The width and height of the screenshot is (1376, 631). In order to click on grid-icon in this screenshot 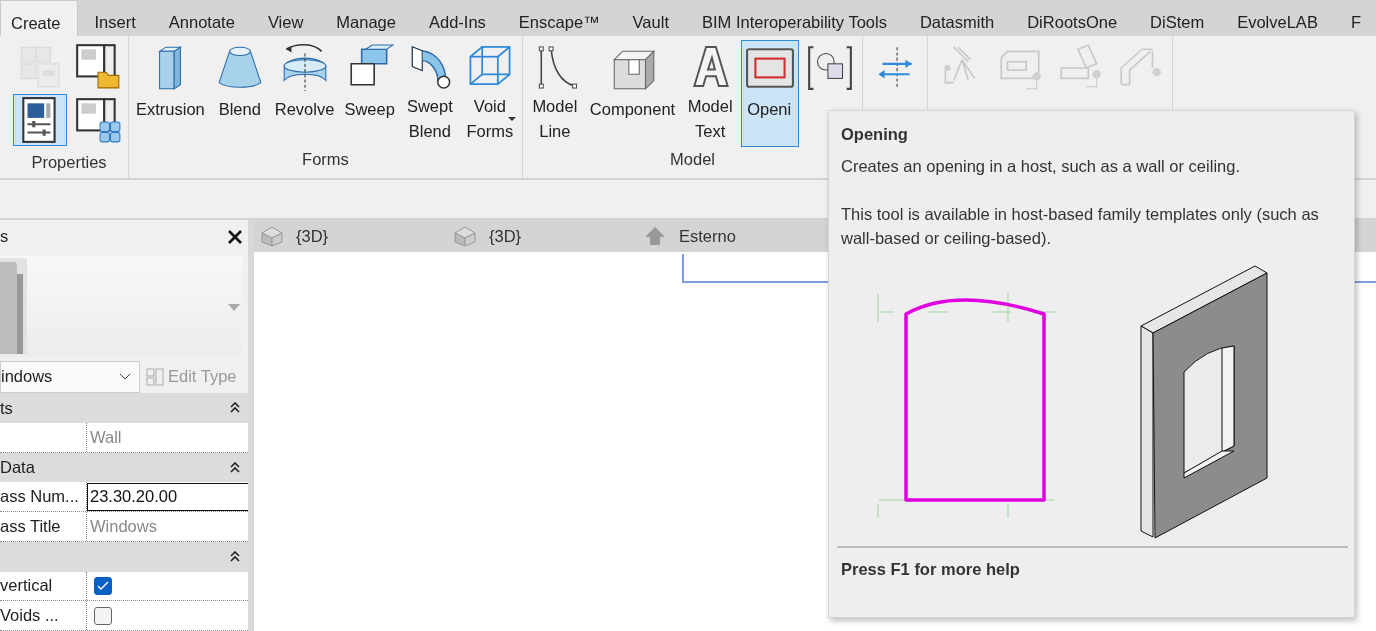, I will do `click(155, 376)`.